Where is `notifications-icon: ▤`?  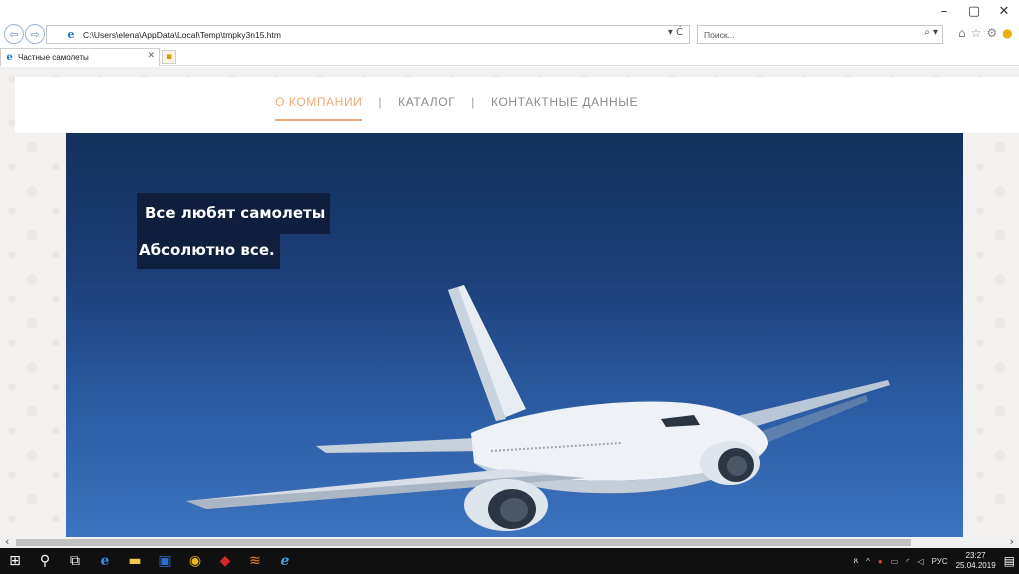
notifications-icon: ▤ is located at coordinates (1009, 561).